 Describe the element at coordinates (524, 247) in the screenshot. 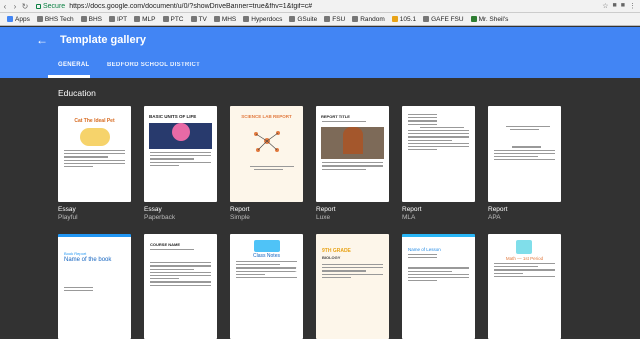

I see `math-illustration` at that location.